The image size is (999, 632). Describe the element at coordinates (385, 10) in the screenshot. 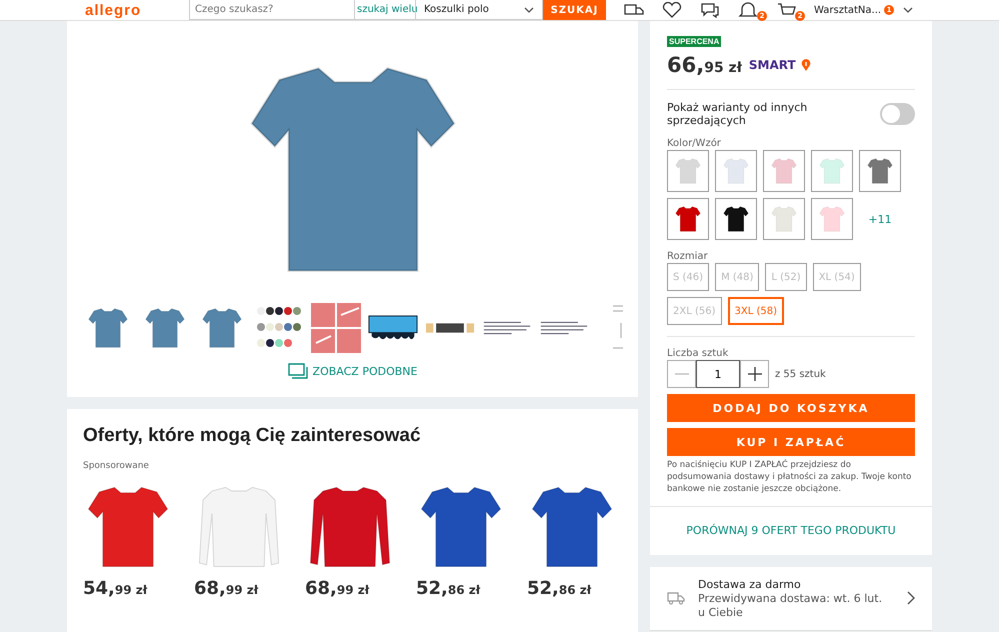

I see `multi-search-link: szukaj wielu` at that location.